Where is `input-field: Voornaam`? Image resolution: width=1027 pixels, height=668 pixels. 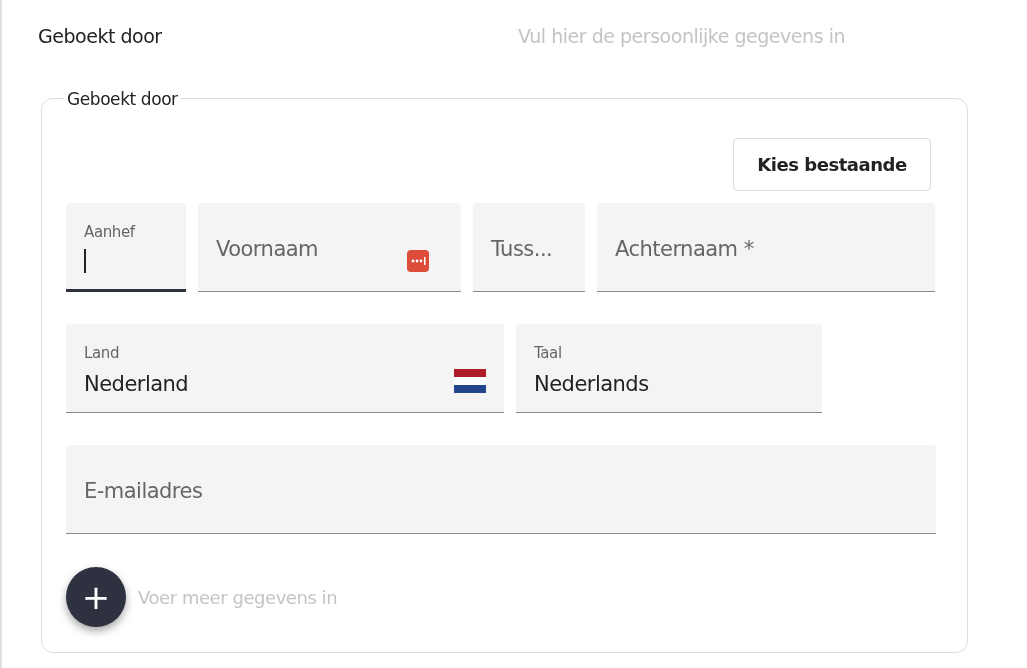
input-field: Voornaam is located at coordinates (329, 247).